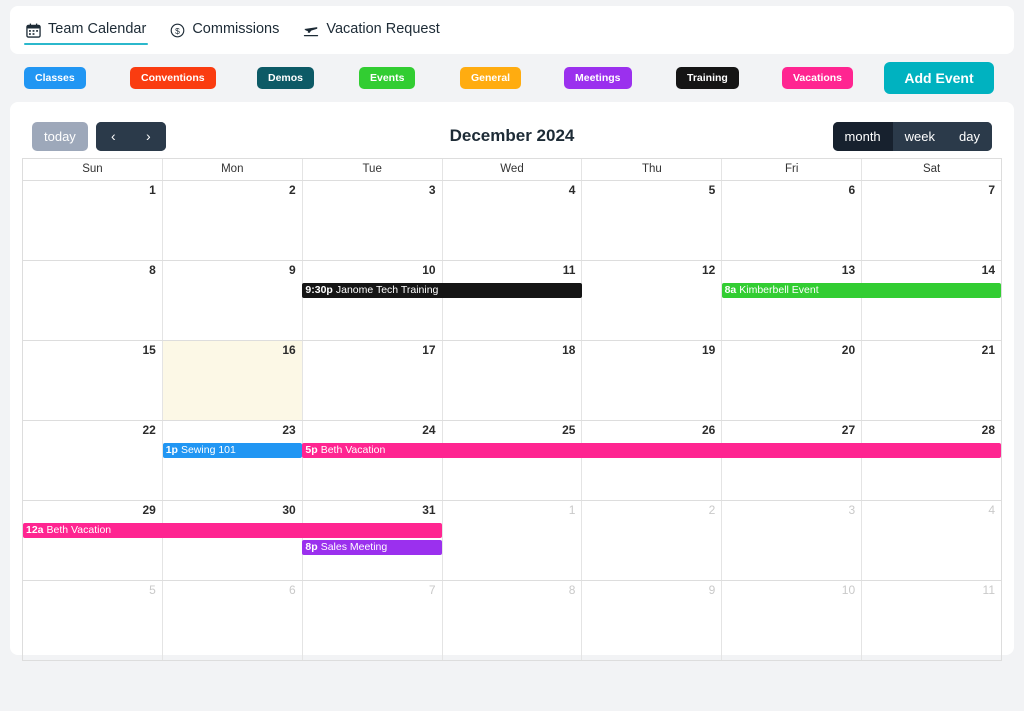 This screenshot has height=711, width=1024. I want to click on event-title: Sewing 101, so click(208, 450).